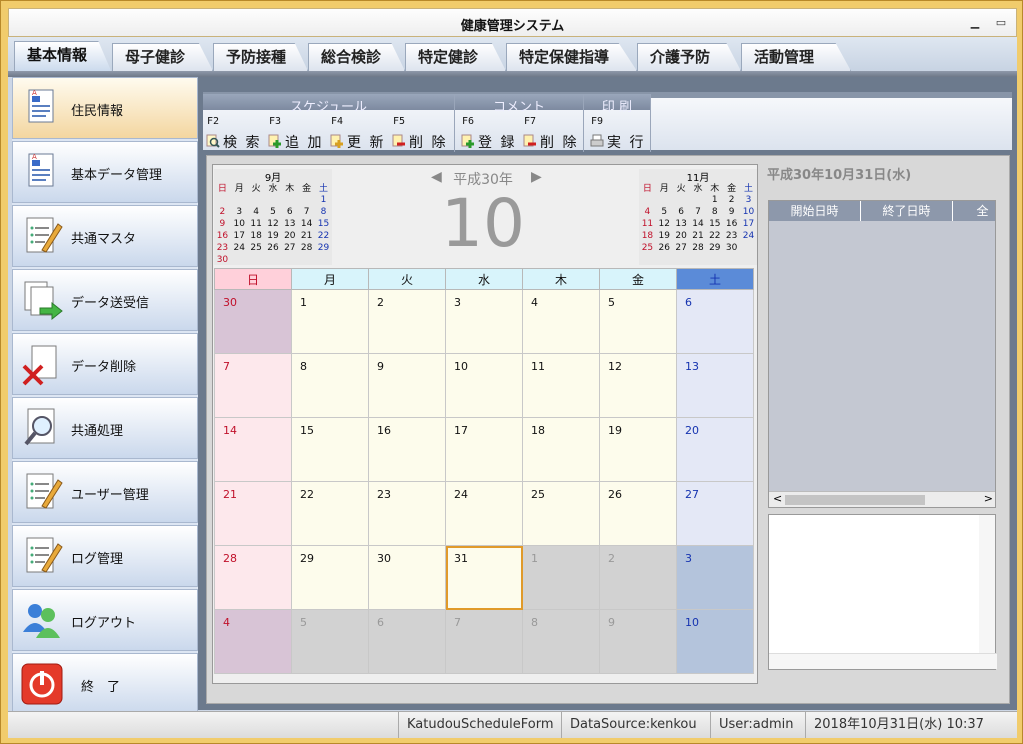  What do you see at coordinates (714, 200) in the screenshot?
I see `mini-day: 1` at bounding box center [714, 200].